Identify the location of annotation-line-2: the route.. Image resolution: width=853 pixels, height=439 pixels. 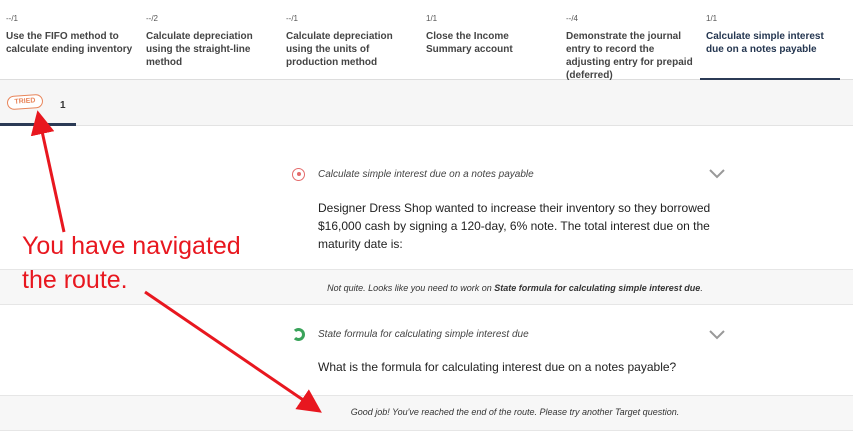
(75, 280).